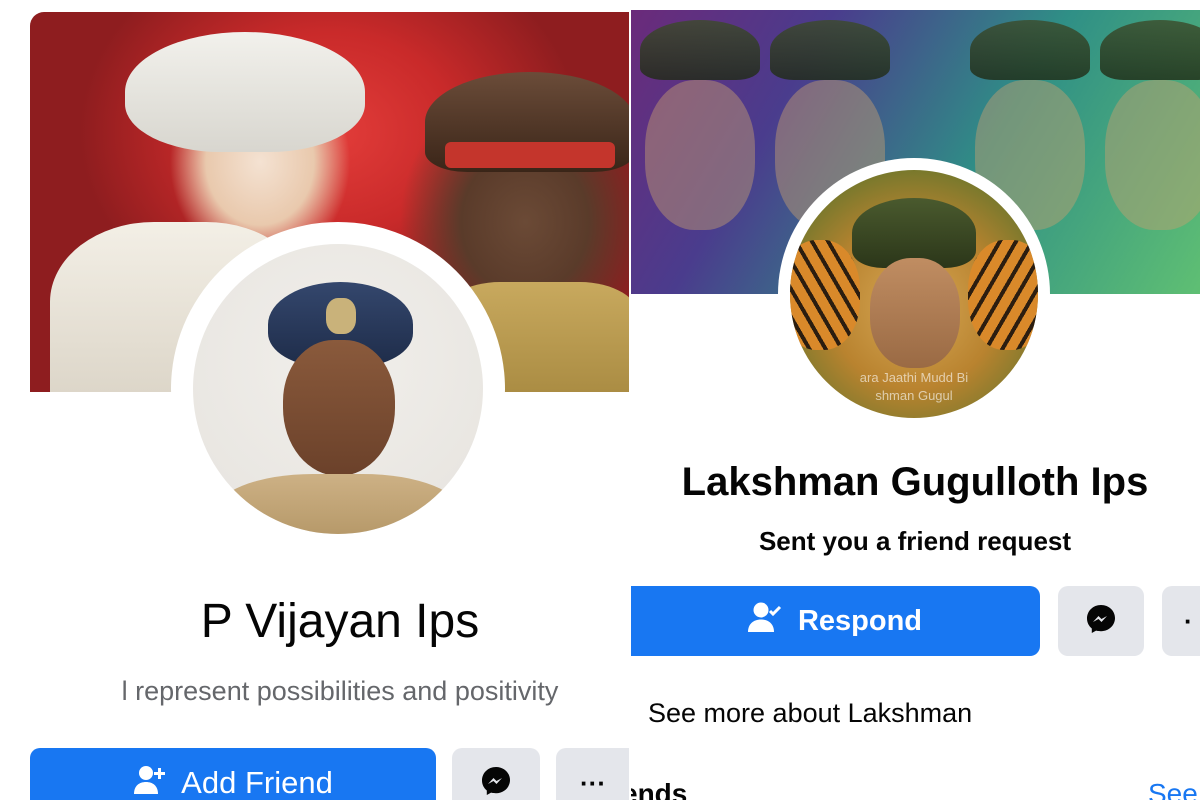 The width and height of the screenshot is (1200, 800). I want to click on avatar-photo: ara Jaathi Mudd Bi shman Gugul, so click(914, 294).